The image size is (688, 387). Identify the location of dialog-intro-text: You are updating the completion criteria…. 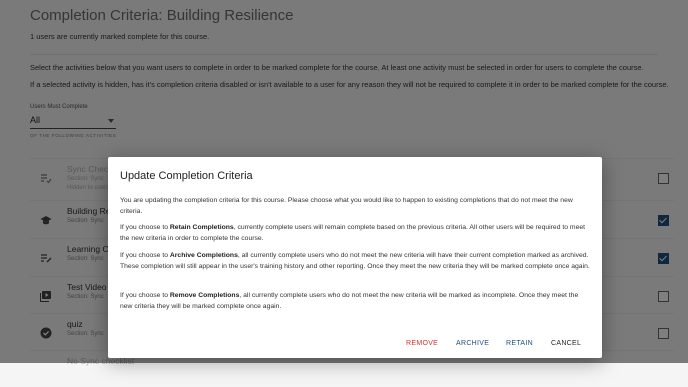
(346, 206).